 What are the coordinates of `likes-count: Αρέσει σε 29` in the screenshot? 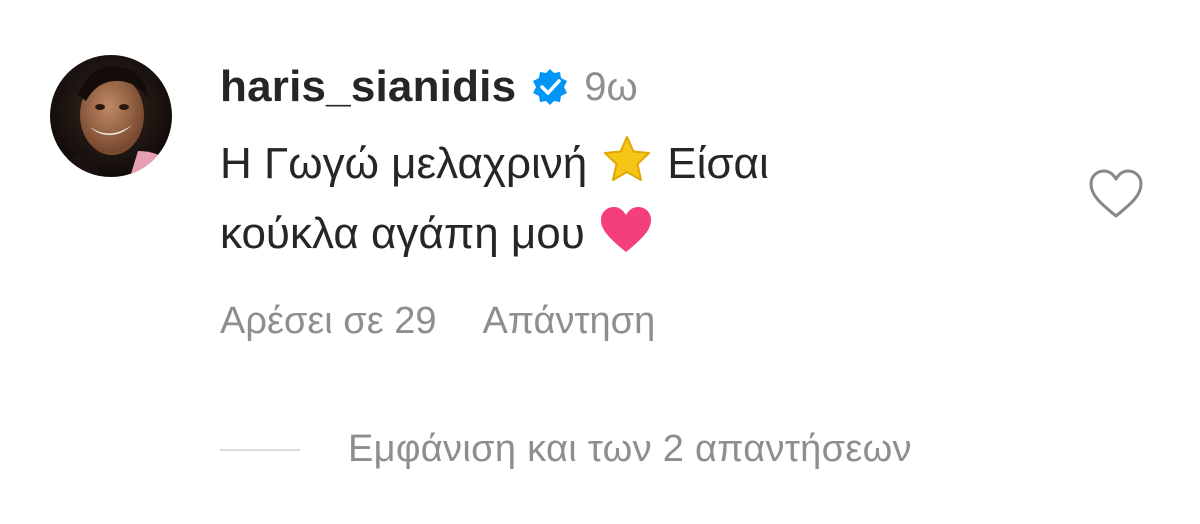 It's located at (328, 321).